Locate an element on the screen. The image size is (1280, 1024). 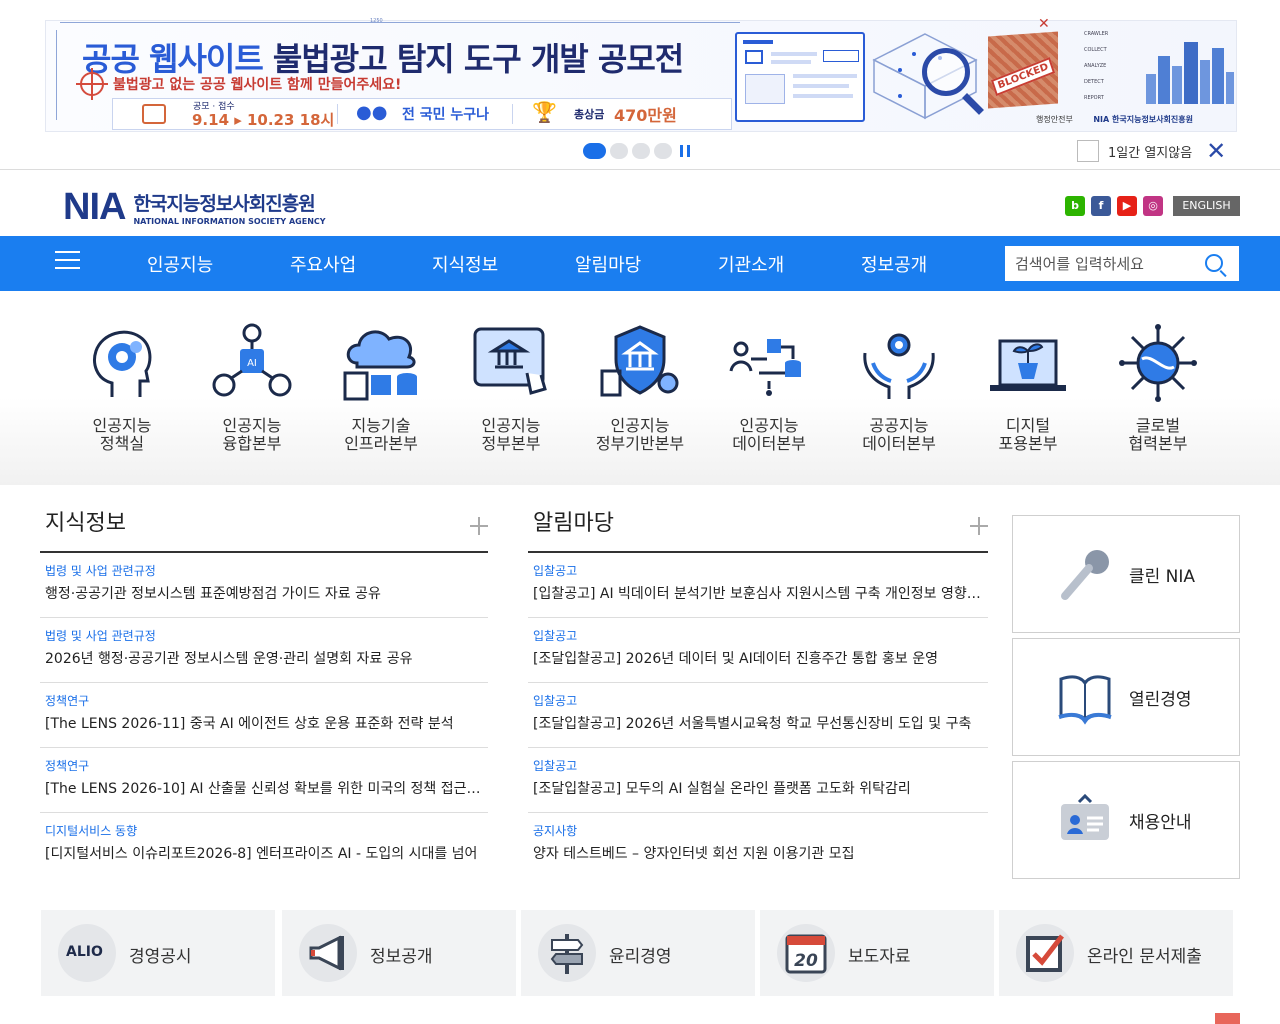
division-label: 인공지능 정책실 is located at coordinates (122, 434).